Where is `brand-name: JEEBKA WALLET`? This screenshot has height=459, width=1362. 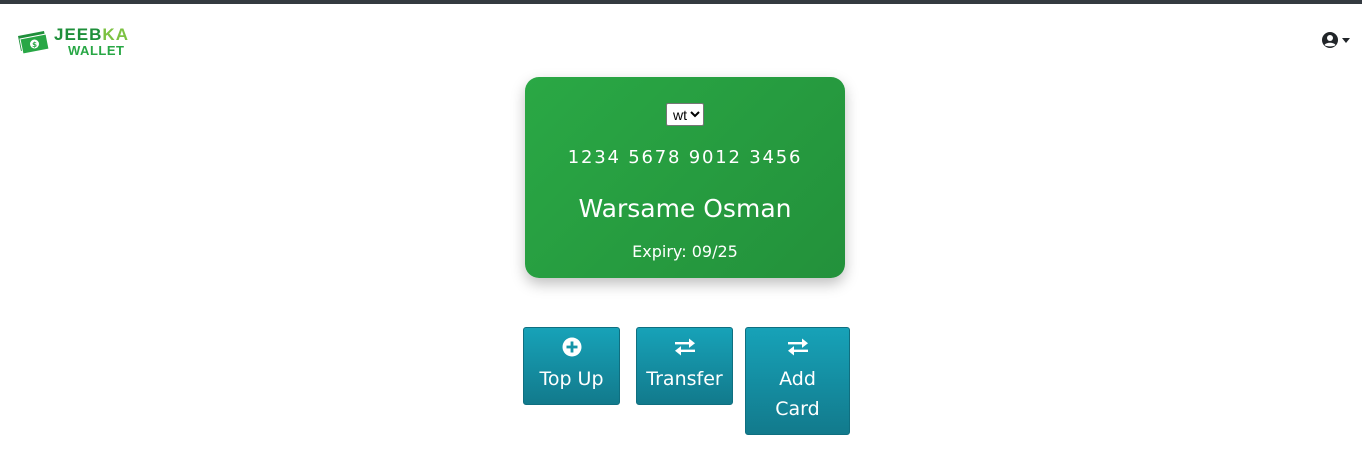
brand-name: JEEBKA WALLET is located at coordinates (91, 41).